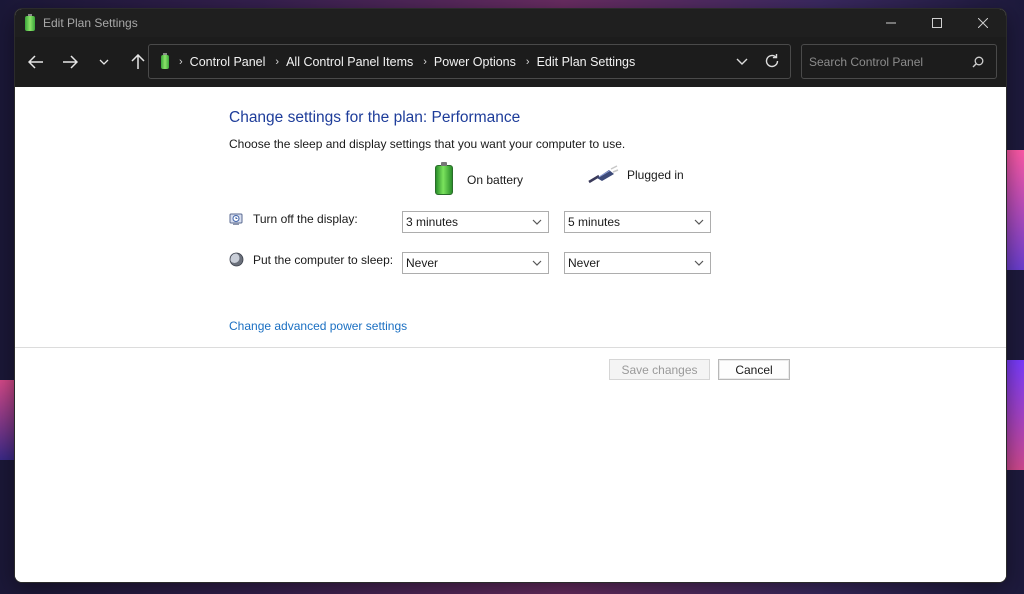  I want to click on maximize-button, so click(937, 23).